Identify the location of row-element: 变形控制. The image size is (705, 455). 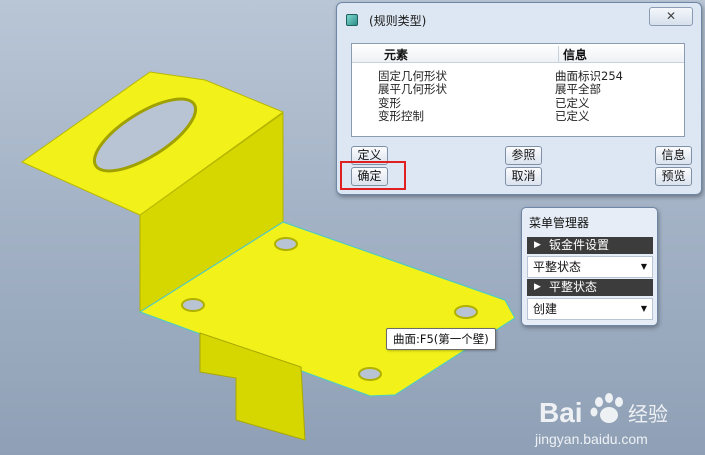
(401, 116).